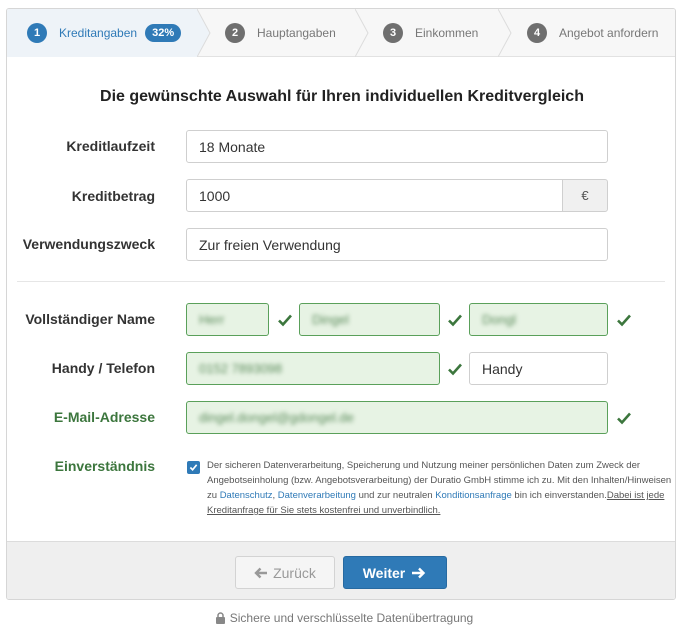 The height and width of the screenshot is (635, 688). Describe the element at coordinates (397, 417) in the screenshot. I see `email-input: dingel.dongel@gdongel.de` at that location.